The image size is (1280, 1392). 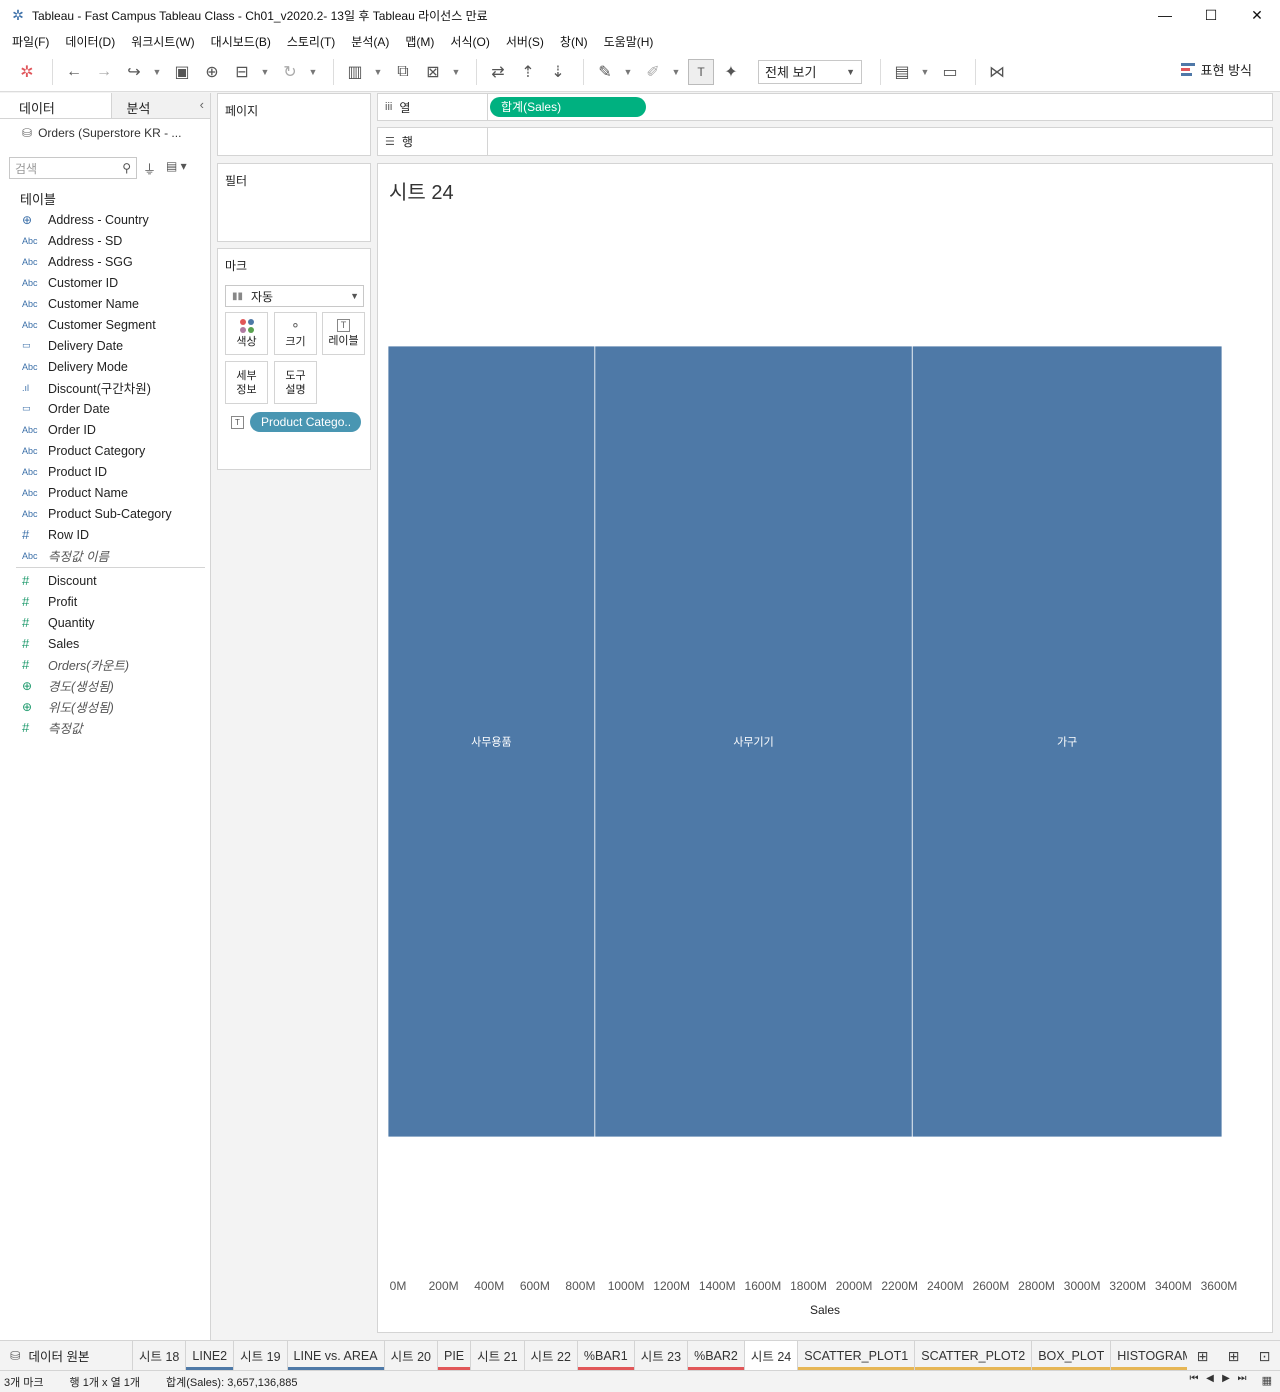 I want to click on menu-window: 창(N), so click(x=574, y=41).